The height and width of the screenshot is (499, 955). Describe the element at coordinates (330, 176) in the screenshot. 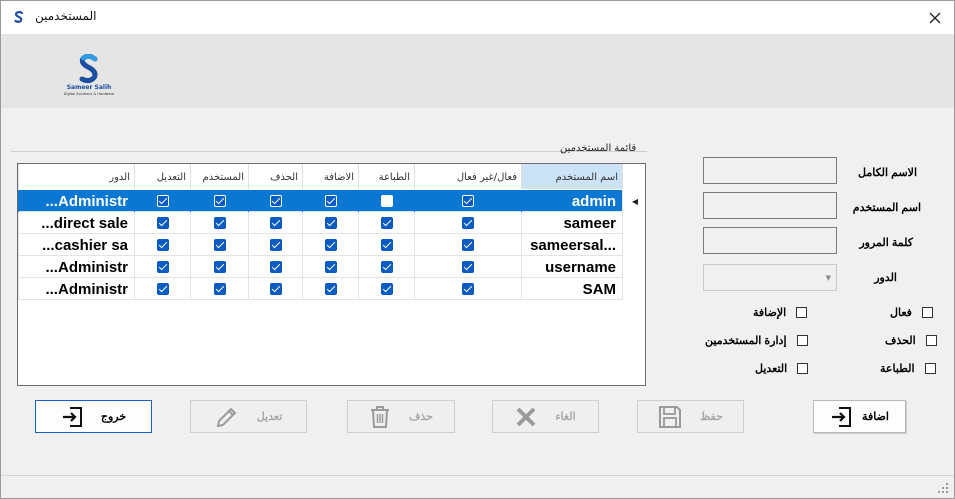

I see `grid-header-add: الاضافة` at that location.